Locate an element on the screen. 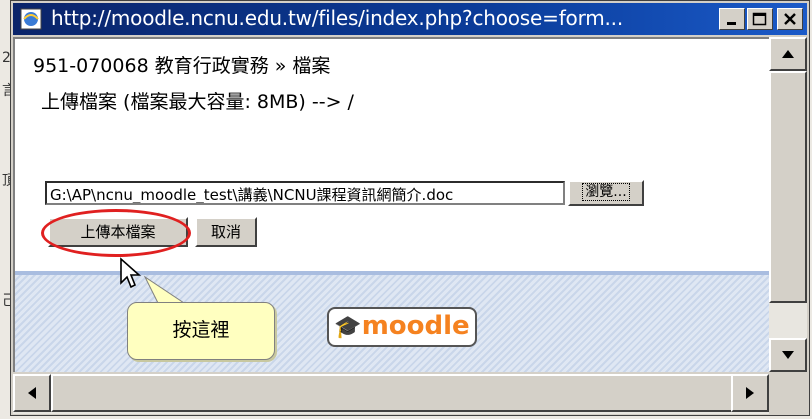  arrow-down-icon is located at coordinates (788, 355).